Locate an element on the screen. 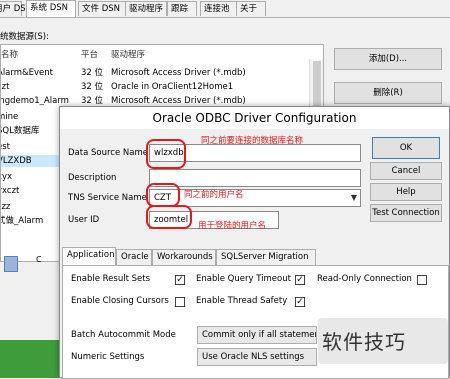 This screenshot has height=379, width=450. info-text: C is located at coordinates (39, 259).